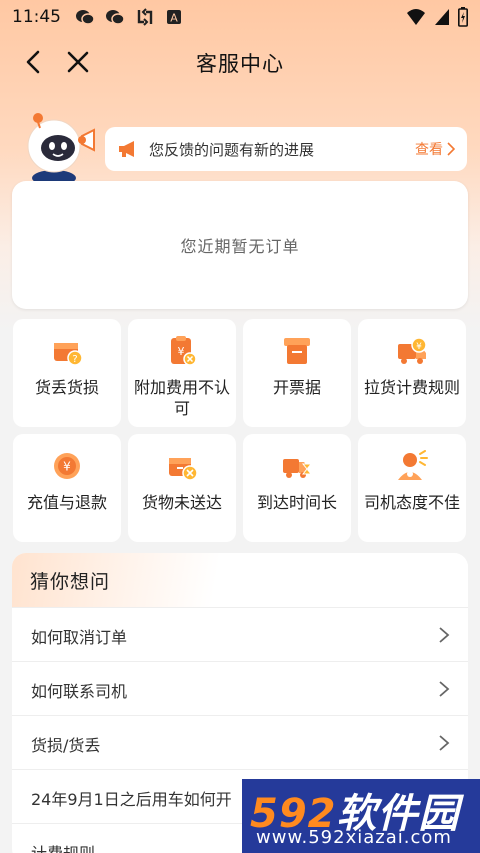  I want to click on wifi-icon, so click(416, 17).